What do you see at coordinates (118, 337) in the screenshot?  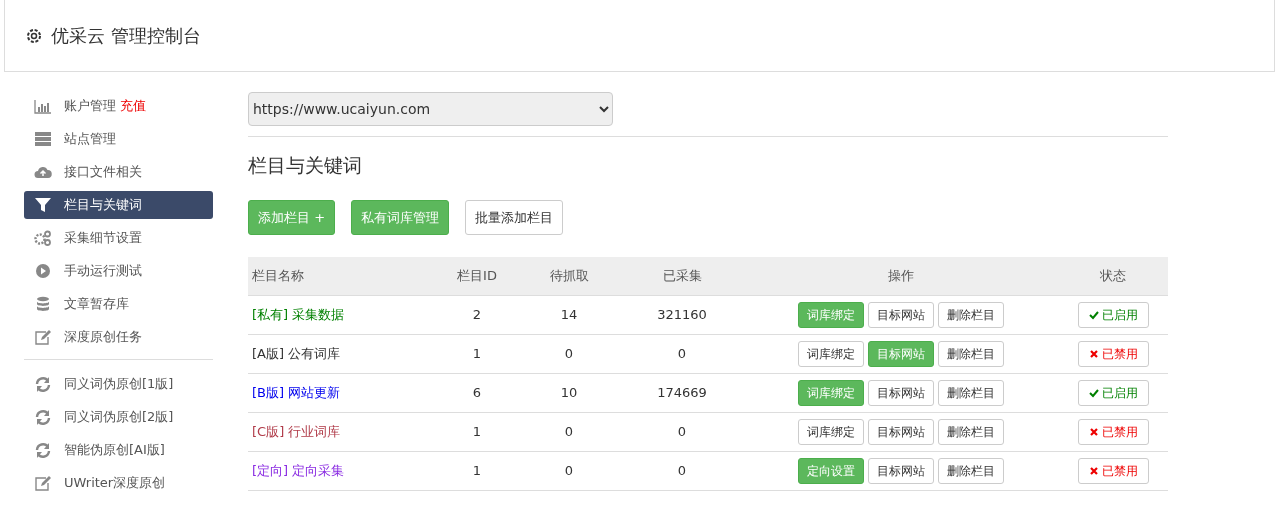 I see `sidebar-item: 深度原创任务` at bounding box center [118, 337].